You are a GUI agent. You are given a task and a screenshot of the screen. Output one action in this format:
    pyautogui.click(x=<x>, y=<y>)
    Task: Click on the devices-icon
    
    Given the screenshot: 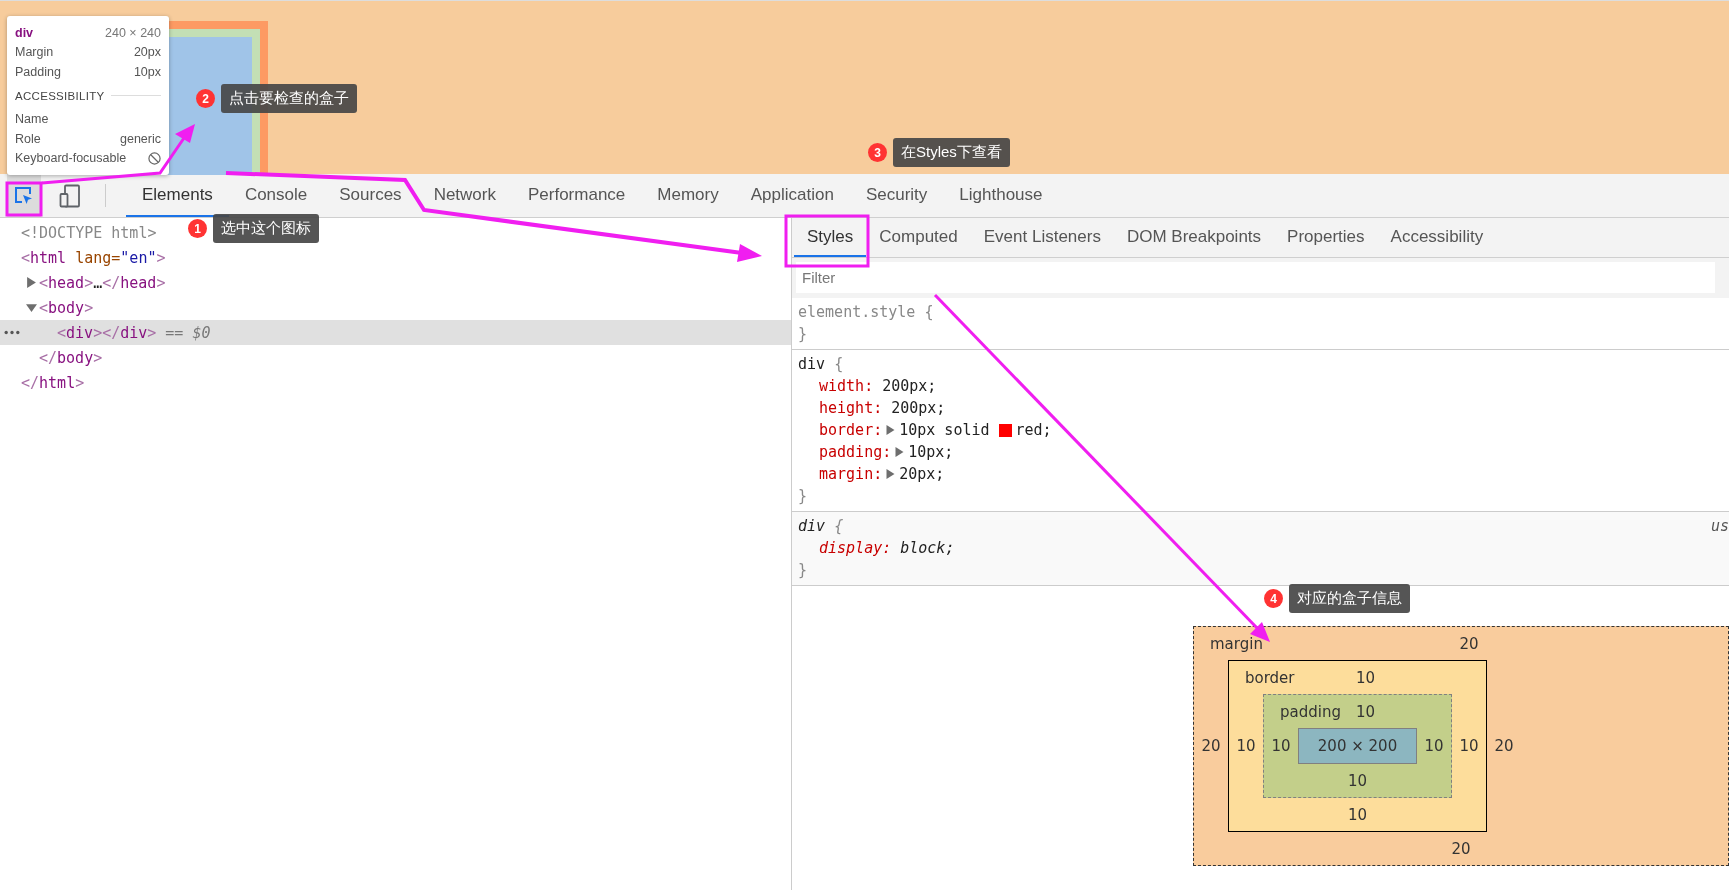 What is the action you would take?
    pyautogui.click(x=70, y=195)
    